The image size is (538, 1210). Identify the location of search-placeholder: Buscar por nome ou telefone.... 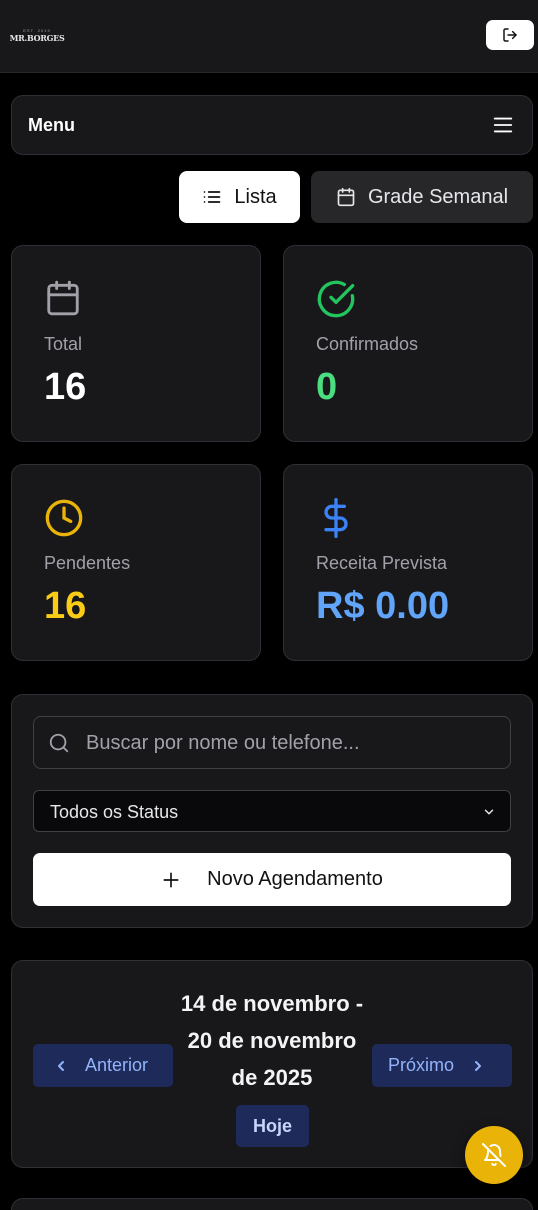
(223, 743).